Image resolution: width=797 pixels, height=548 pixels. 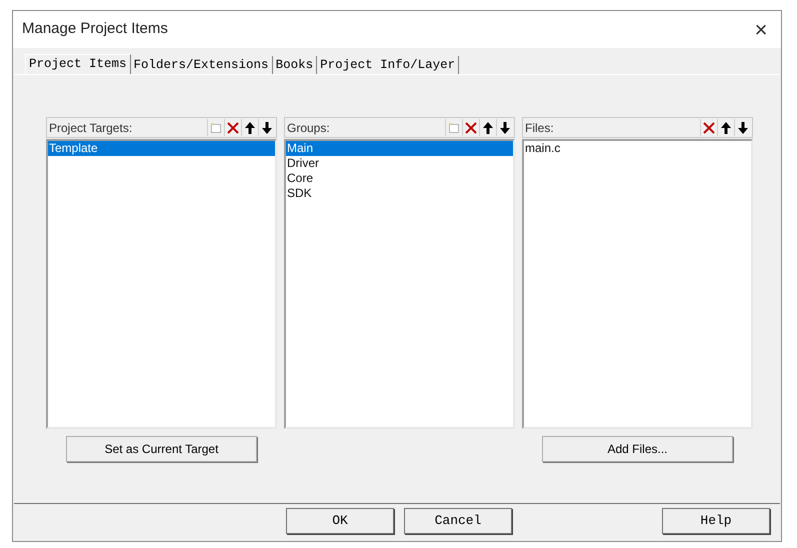 I want to click on dialog-button: Cancel, so click(x=458, y=521).